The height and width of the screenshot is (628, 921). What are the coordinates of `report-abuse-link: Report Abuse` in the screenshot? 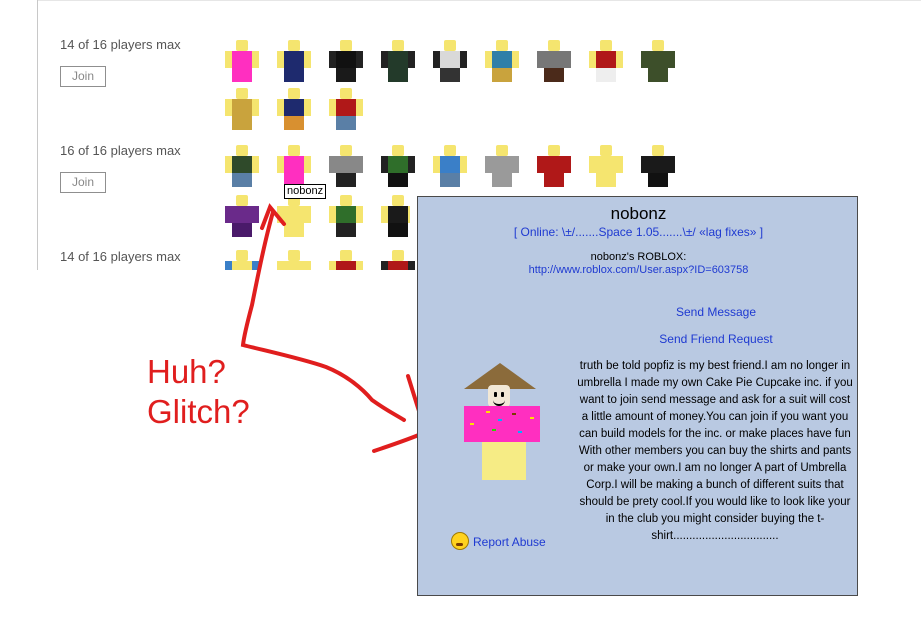 It's located at (498, 541).